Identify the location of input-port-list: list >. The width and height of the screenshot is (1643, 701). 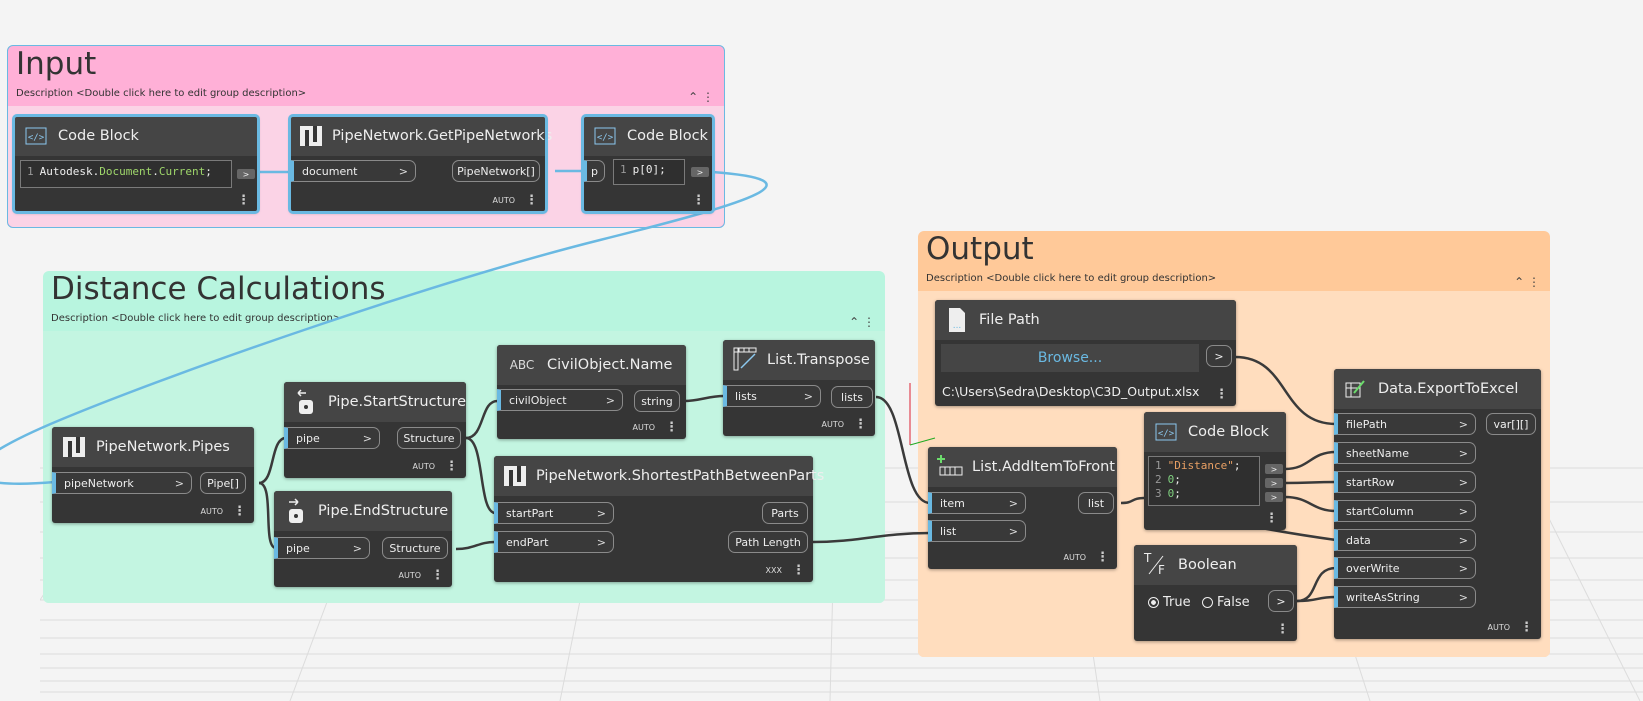
(977, 531).